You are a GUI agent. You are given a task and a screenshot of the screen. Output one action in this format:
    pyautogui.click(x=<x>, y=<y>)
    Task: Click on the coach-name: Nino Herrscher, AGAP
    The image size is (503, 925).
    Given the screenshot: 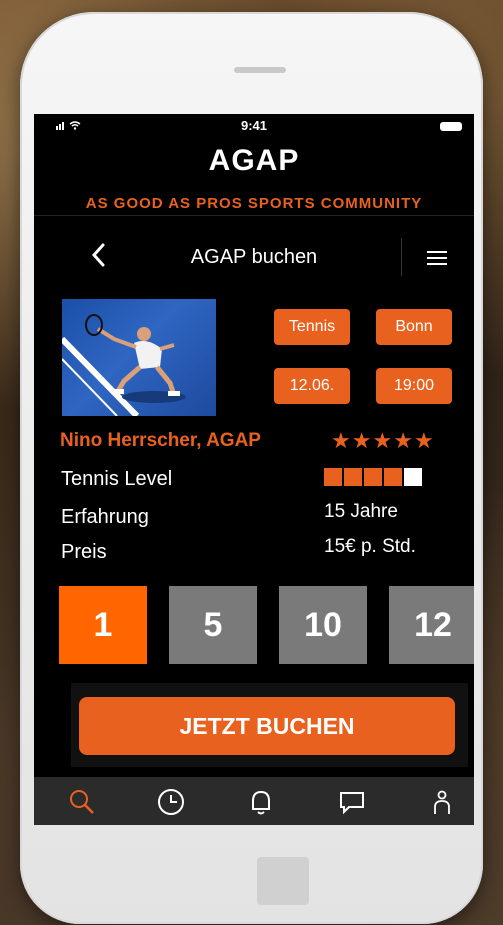 What is the action you would take?
    pyautogui.click(x=160, y=441)
    